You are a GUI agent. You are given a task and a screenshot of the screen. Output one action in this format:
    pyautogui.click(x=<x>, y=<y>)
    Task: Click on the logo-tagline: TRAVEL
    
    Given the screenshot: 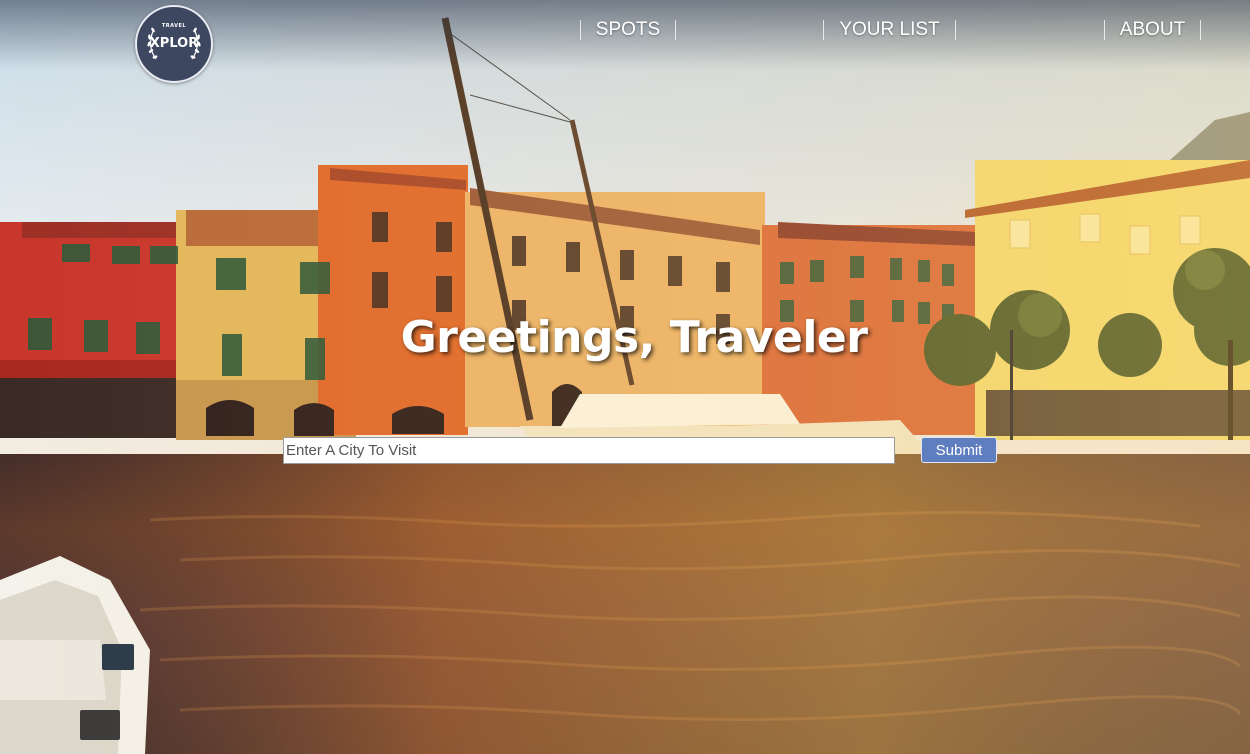 What is the action you would take?
    pyautogui.click(x=174, y=26)
    